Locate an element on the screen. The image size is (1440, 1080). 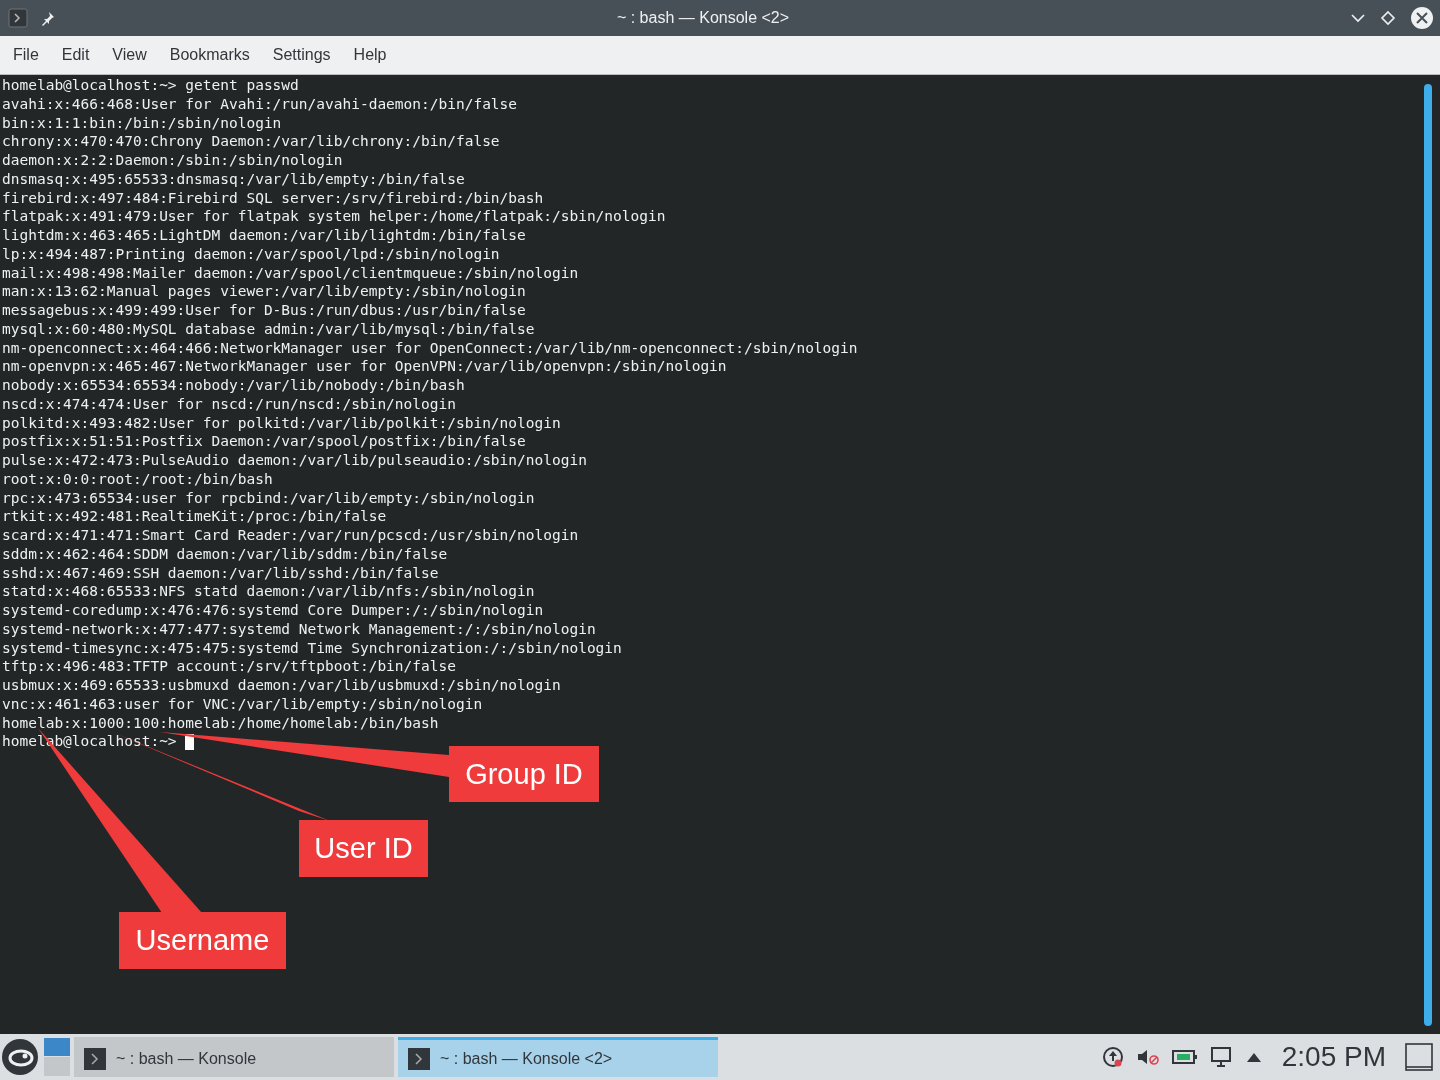
show-desktop-icon is located at coordinates (1419, 1057).